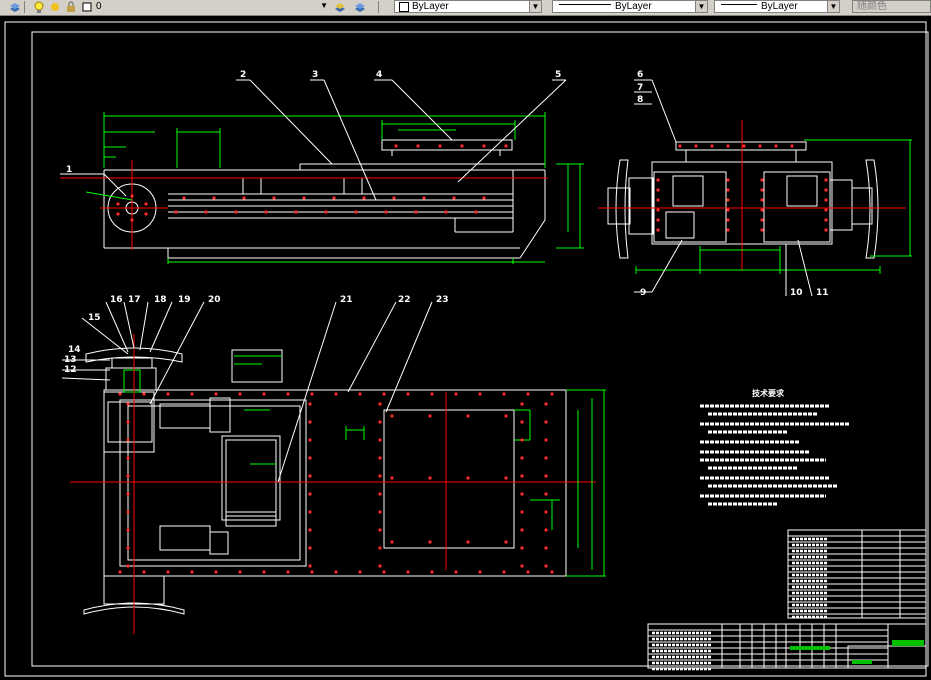  Describe the element at coordinates (214, 300) in the screenshot. I see `callout-number: 20` at that location.